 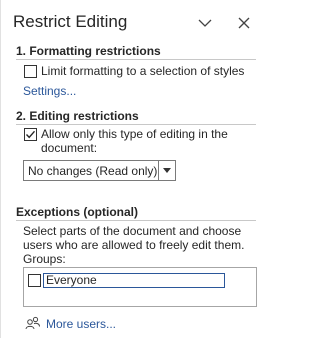 I want to click on allow-editing-label-line1: Allow only this type of editing in the, so click(x=134, y=134).